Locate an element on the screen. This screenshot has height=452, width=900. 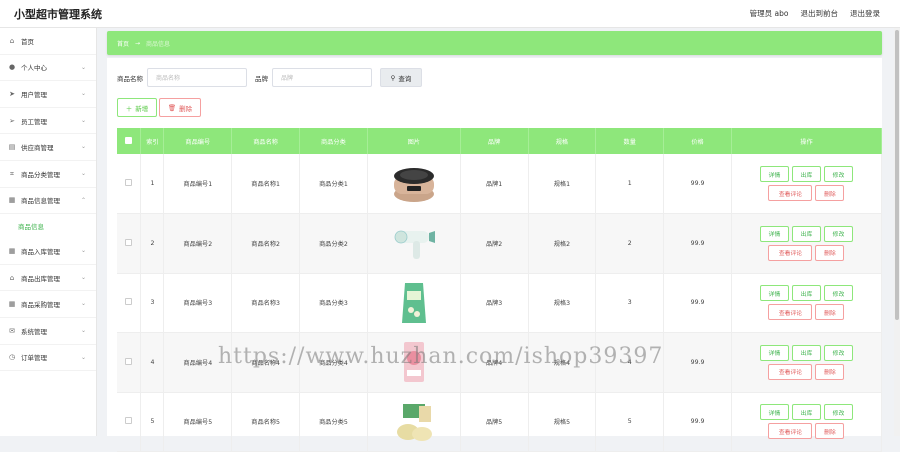
search-button: ⚲ 查询 is located at coordinates (401, 77).